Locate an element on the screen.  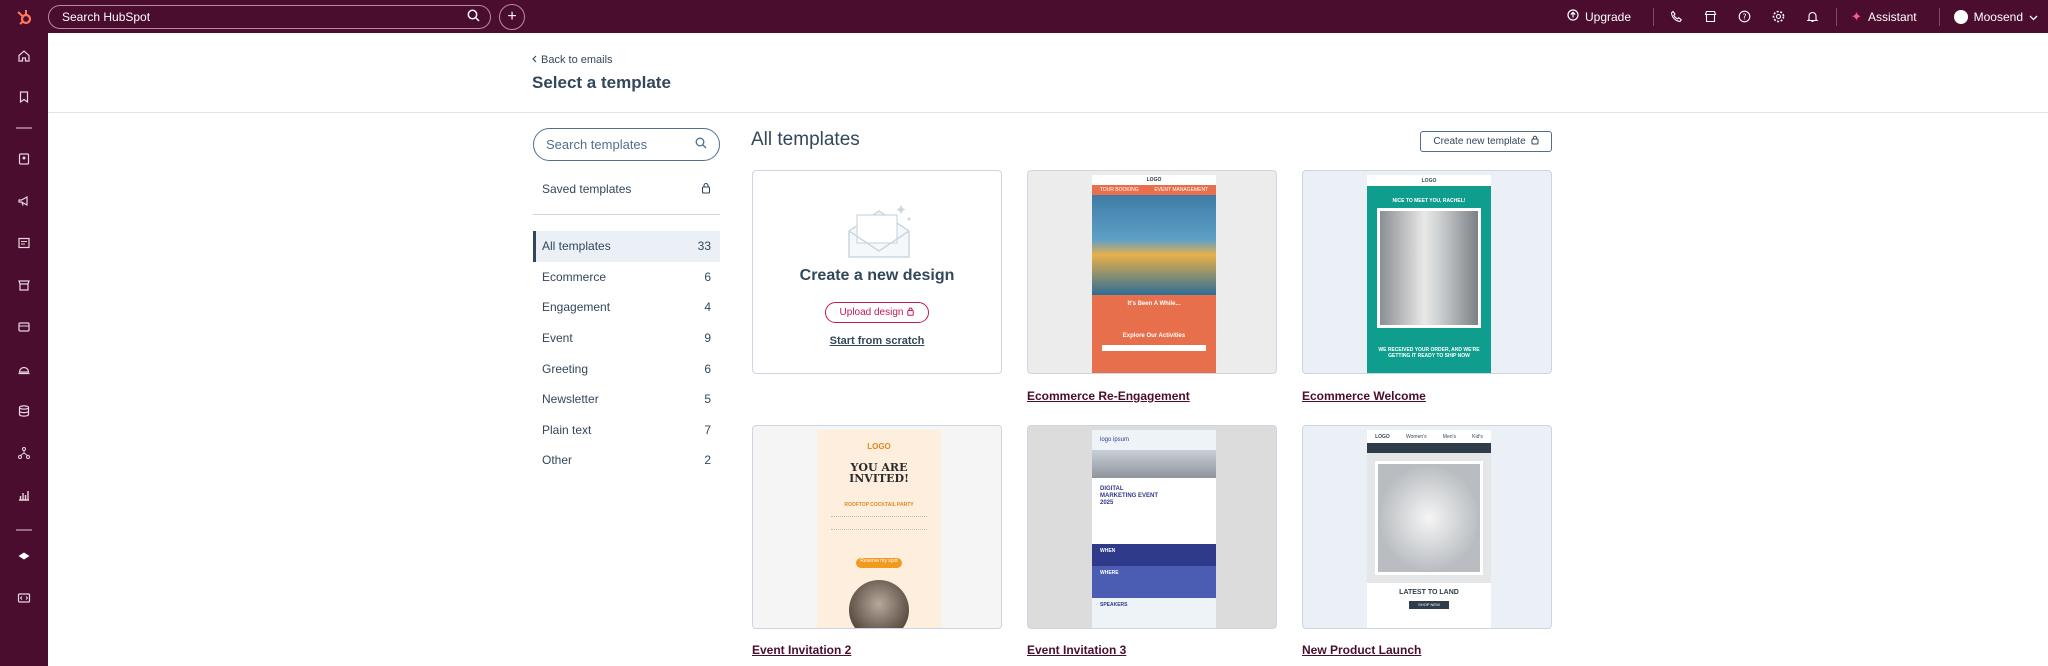
notifications-bell-icon is located at coordinates (1812, 17).